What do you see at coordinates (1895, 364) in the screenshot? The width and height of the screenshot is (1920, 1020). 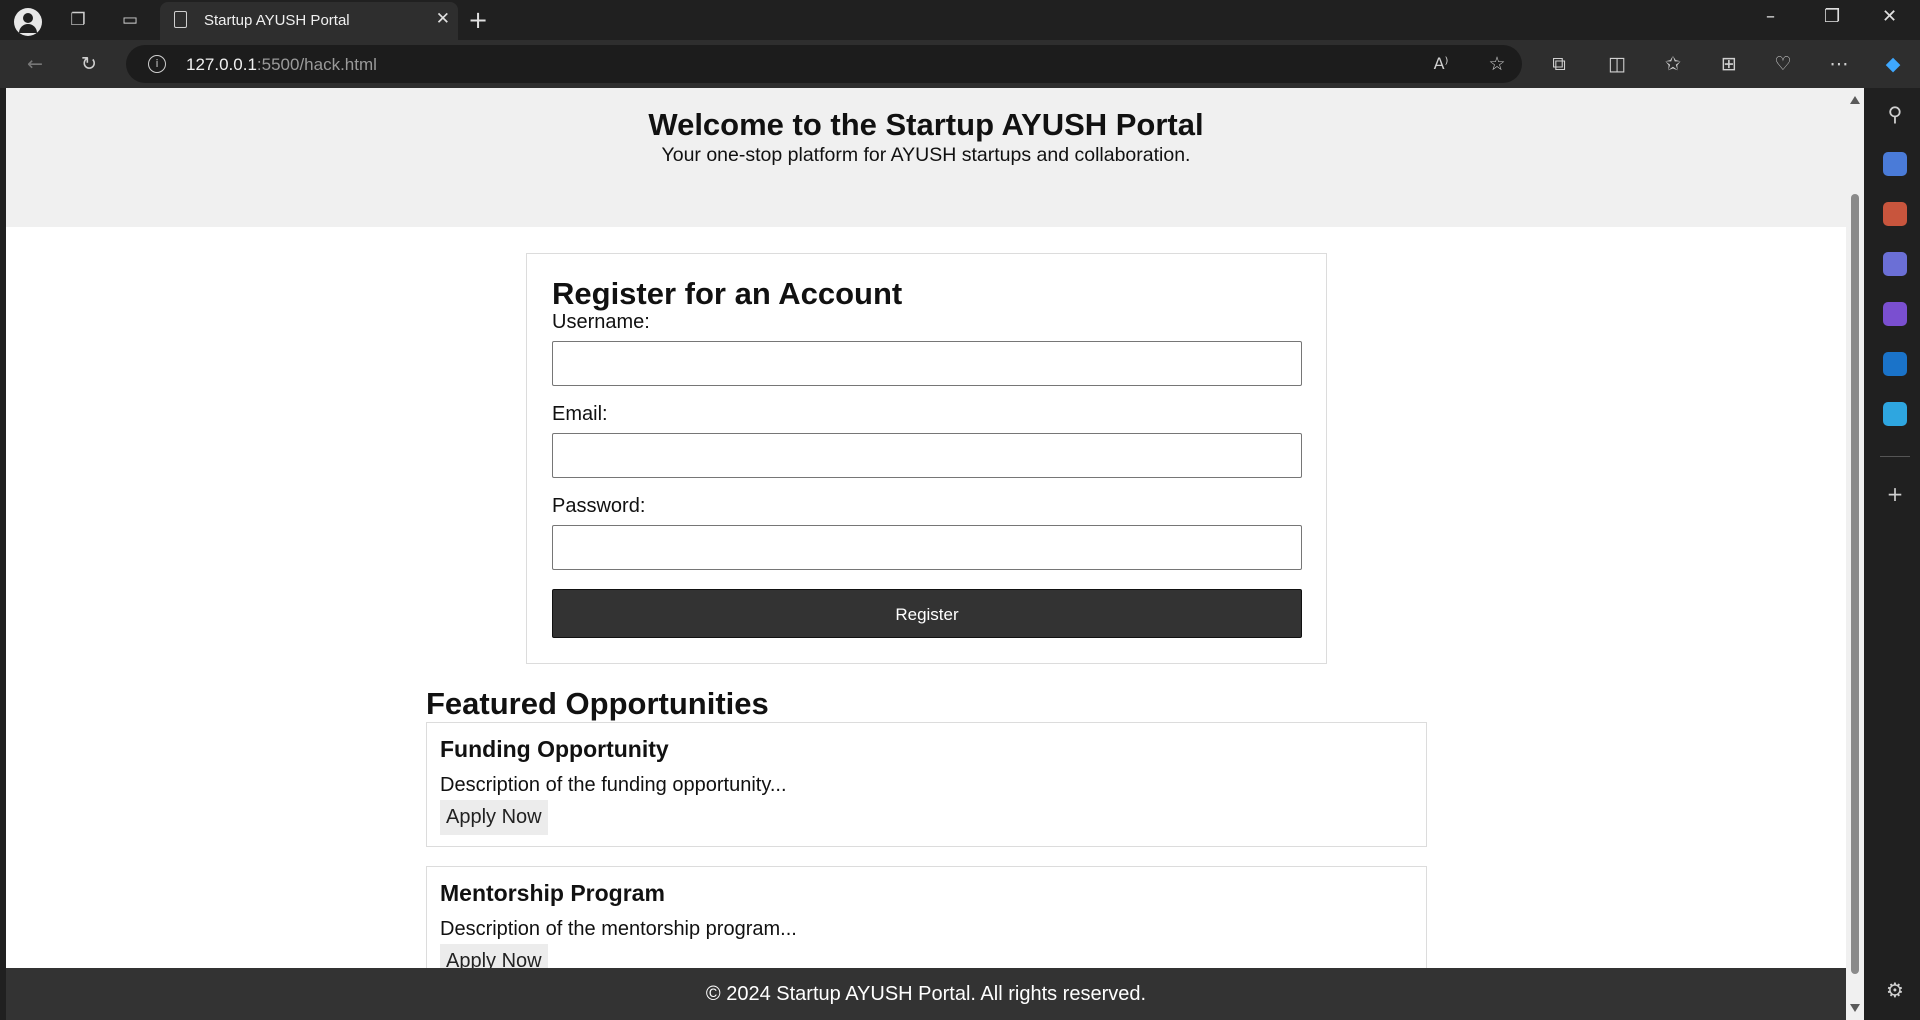 I see `outlook-icon` at bounding box center [1895, 364].